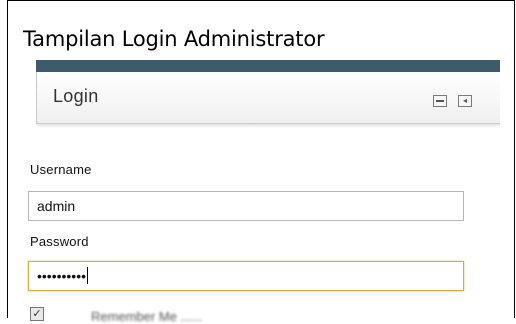  I want to click on window-top-bar, so click(268, 66).